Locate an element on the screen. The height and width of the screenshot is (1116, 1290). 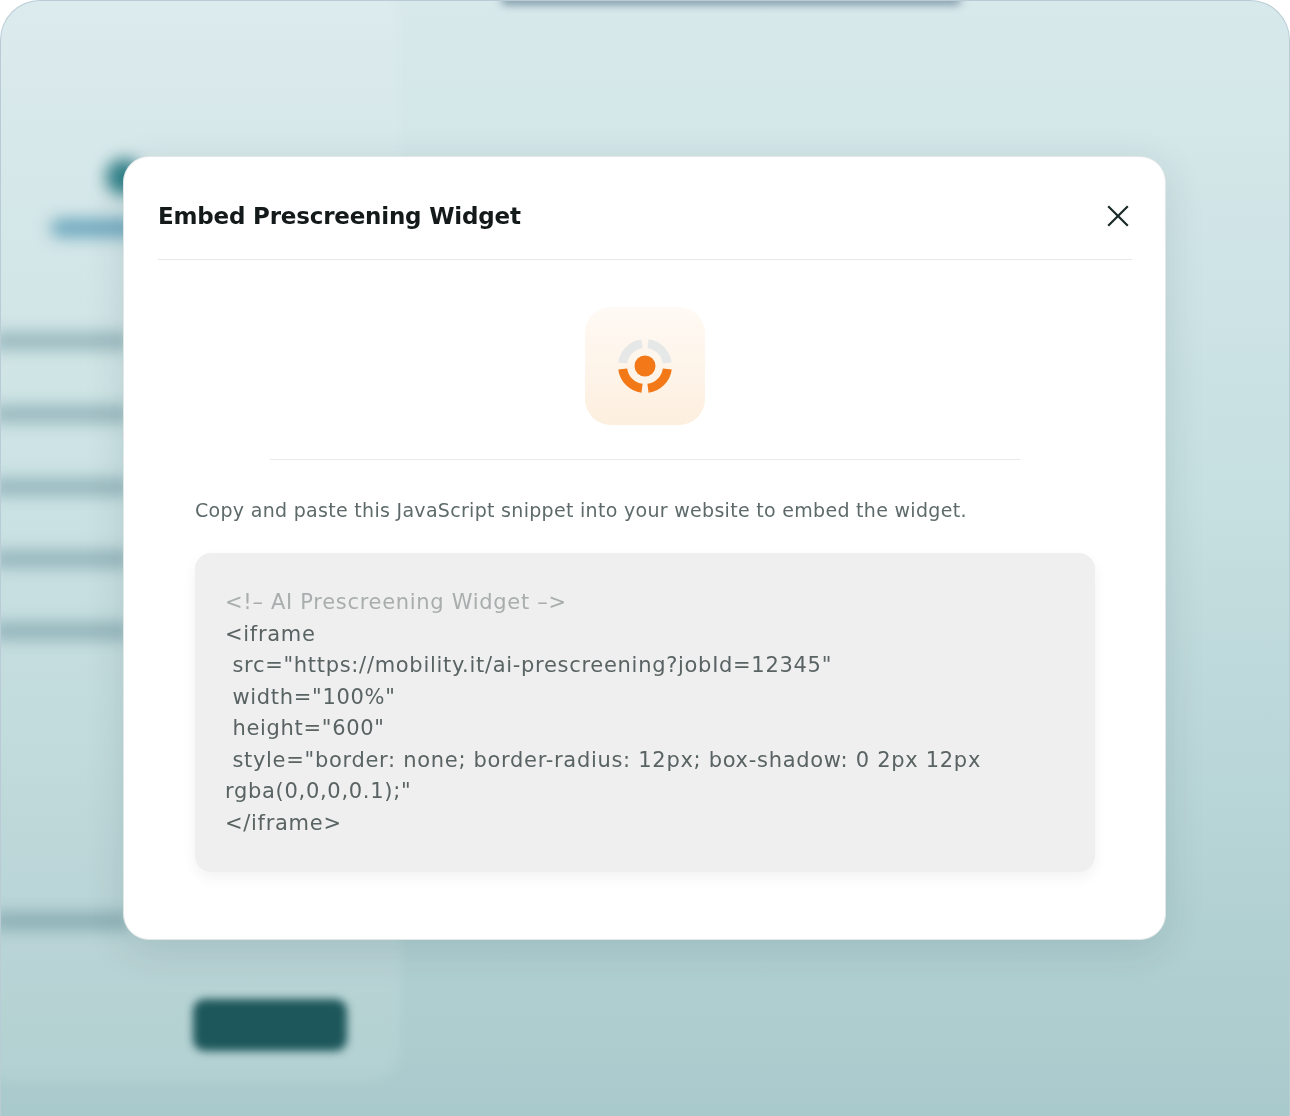
code-line: rgba(0,0,0,0.1);" is located at coordinates (318, 791).